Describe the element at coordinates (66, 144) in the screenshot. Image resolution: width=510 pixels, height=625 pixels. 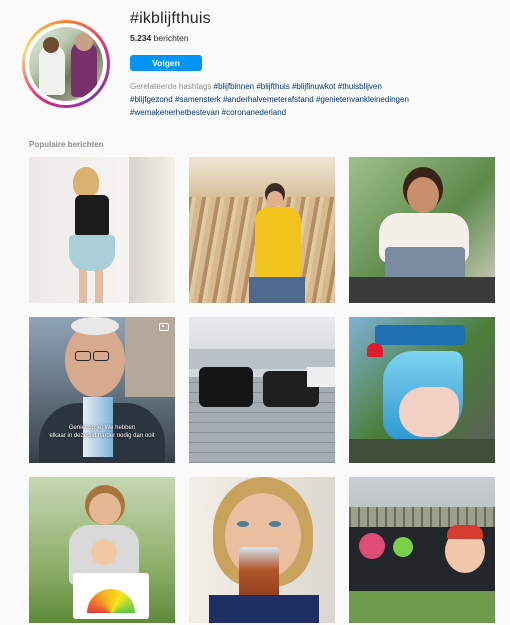
I see `popular-posts-title: Populaire berichten` at that location.